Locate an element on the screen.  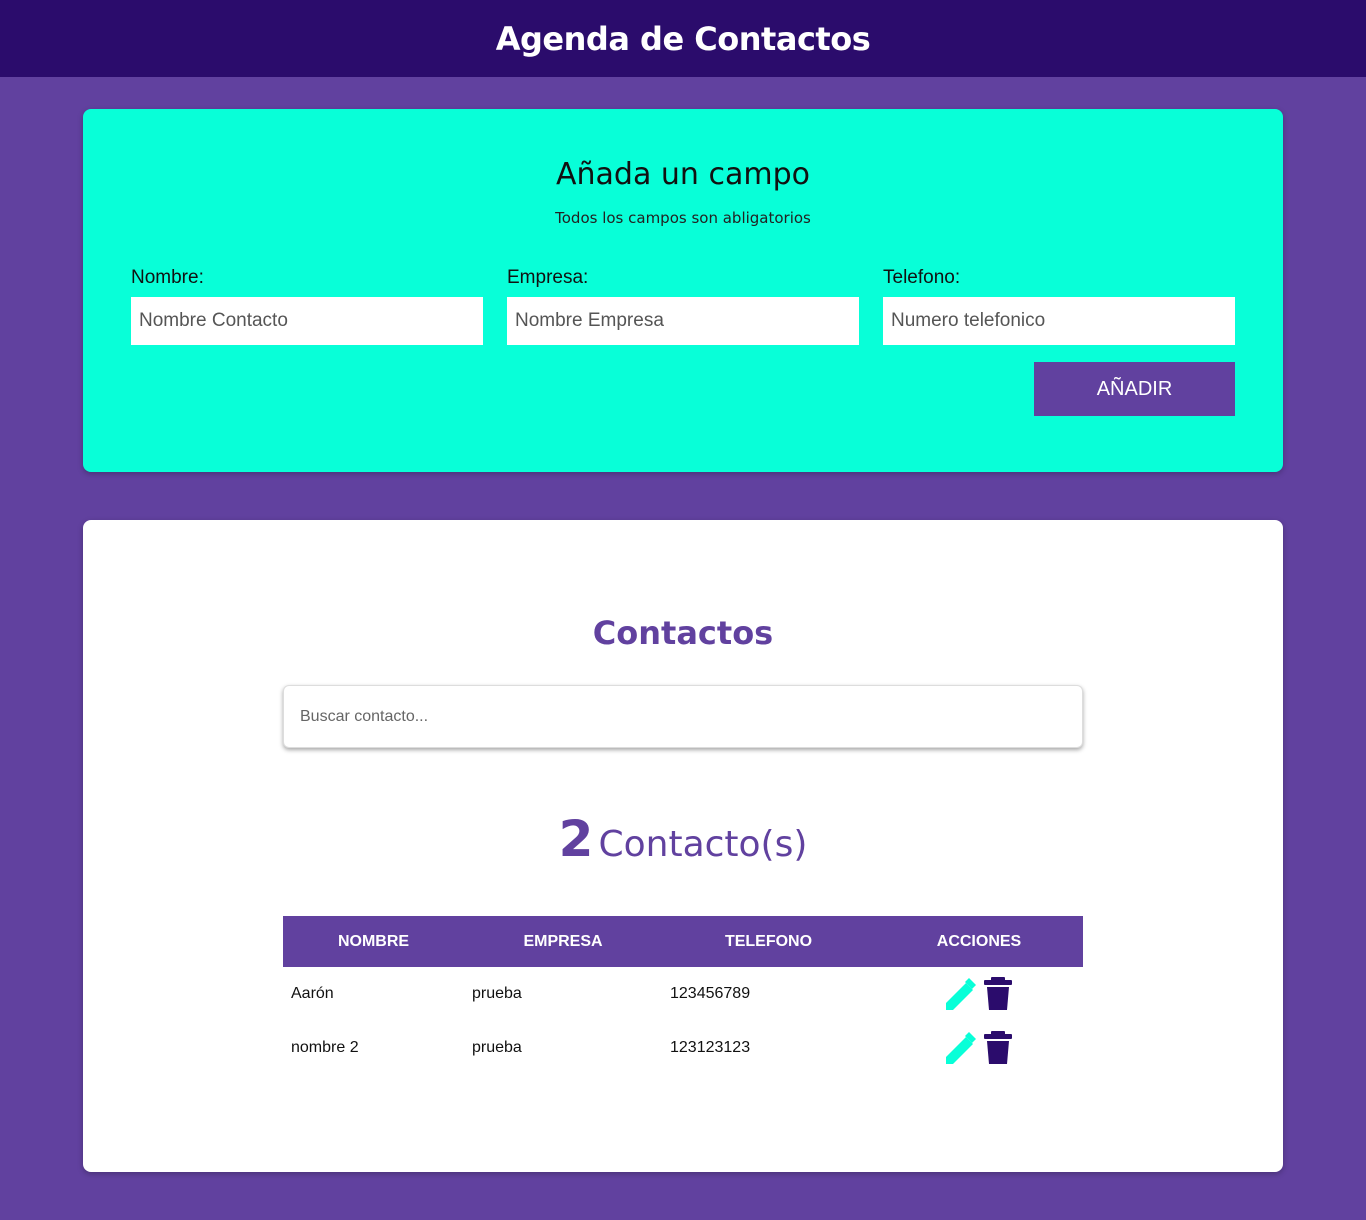
app-title: Agenda de Contactos is located at coordinates (683, 38).